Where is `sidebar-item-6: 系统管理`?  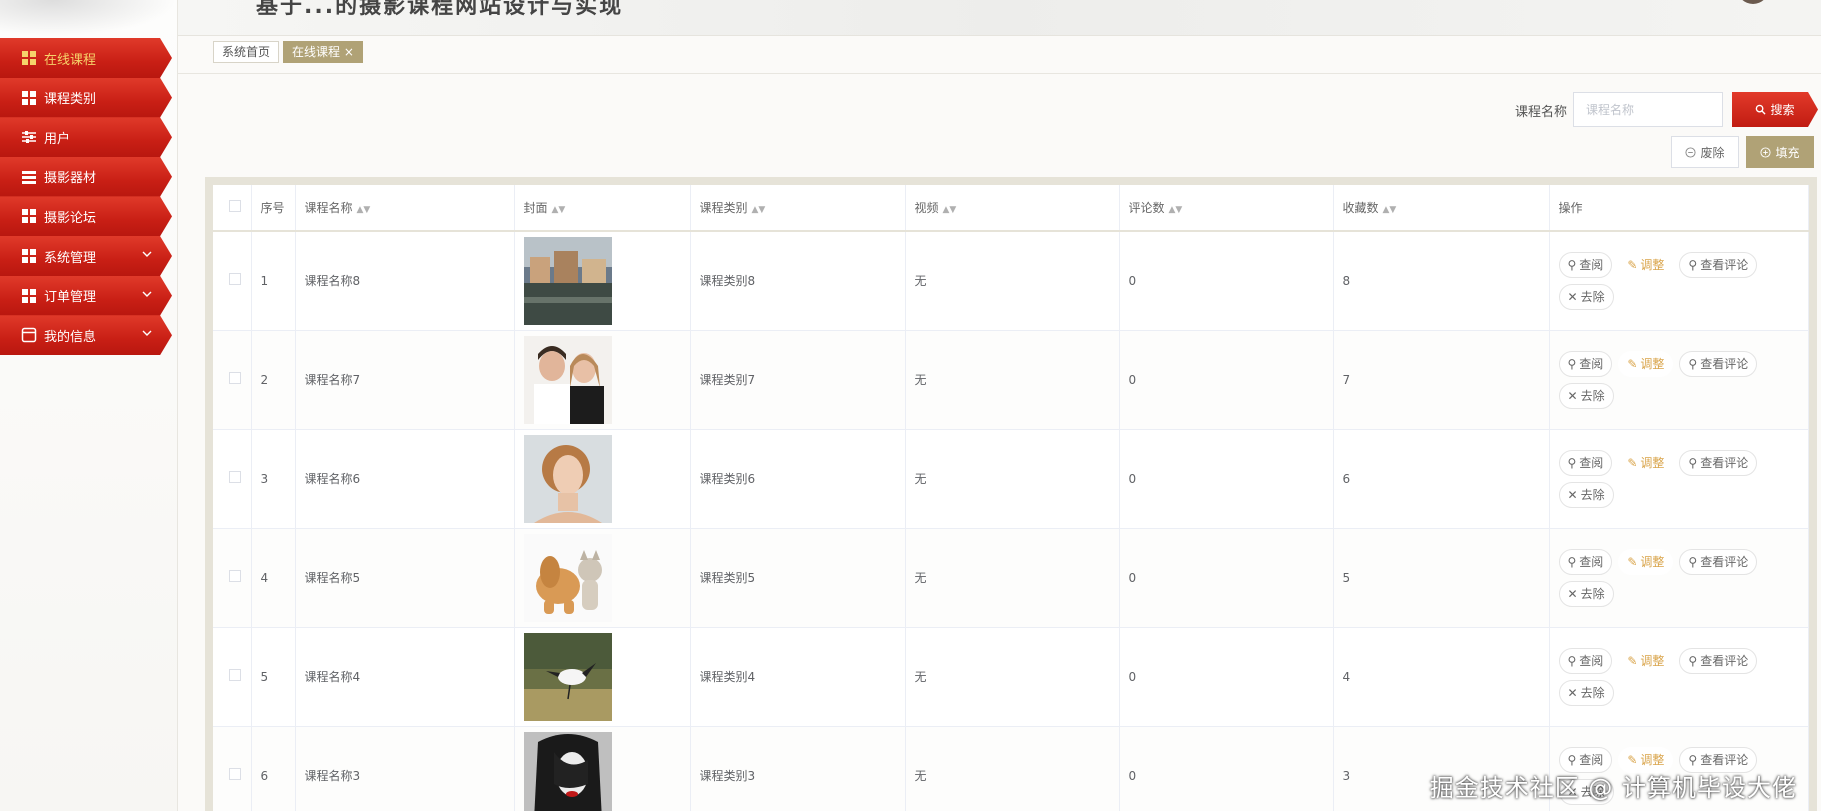
sidebar-item-6: 系统管理 is located at coordinates (86, 256).